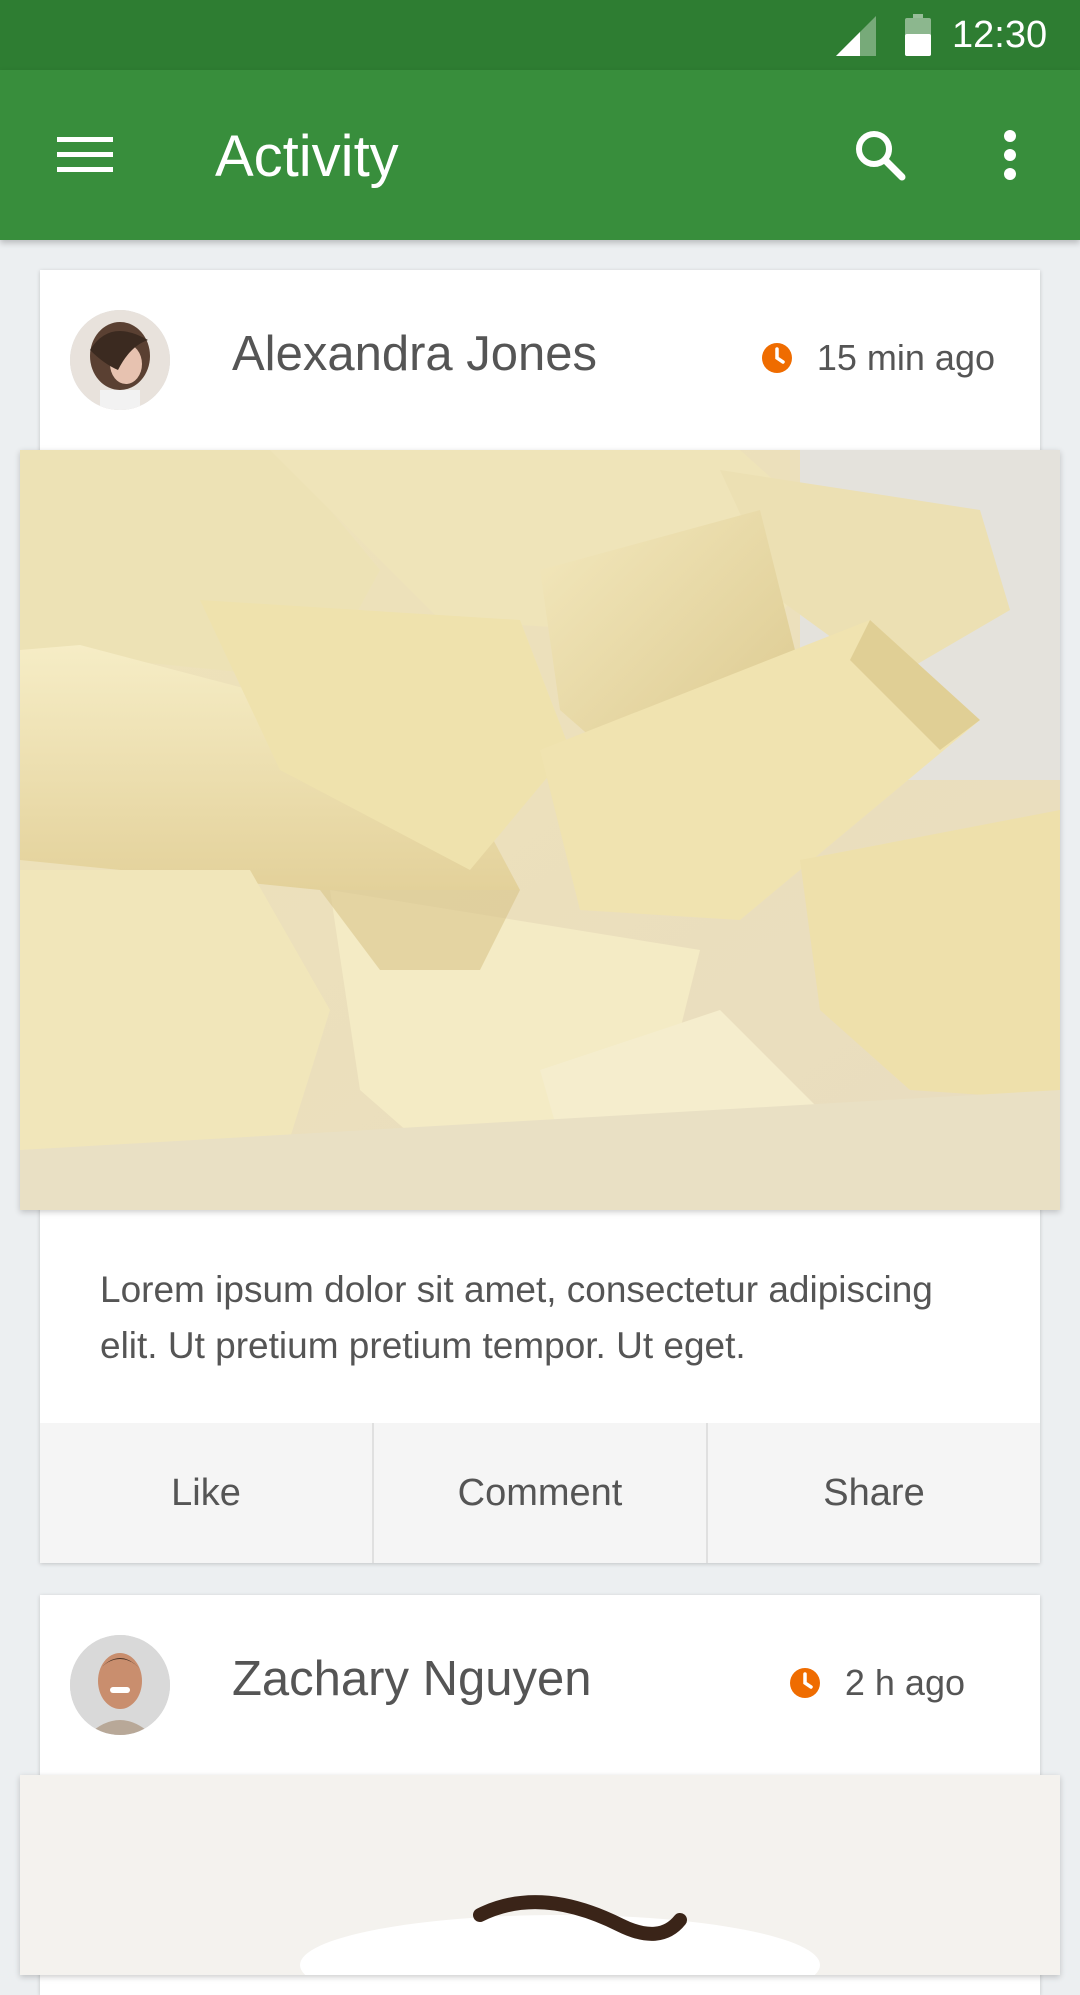 The height and width of the screenshot is (1995, 1080). I want to click on post-header: Alexandra Jones 15 min ago, so click(540, 360).